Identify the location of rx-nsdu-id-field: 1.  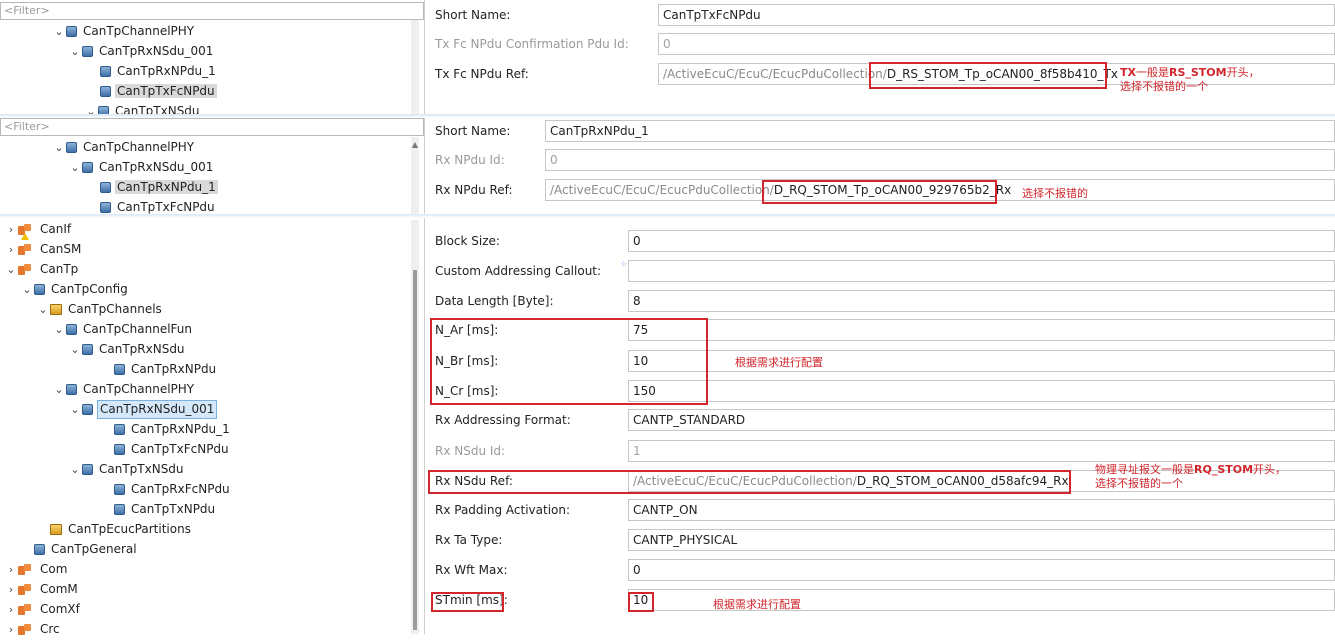
(981, 451).